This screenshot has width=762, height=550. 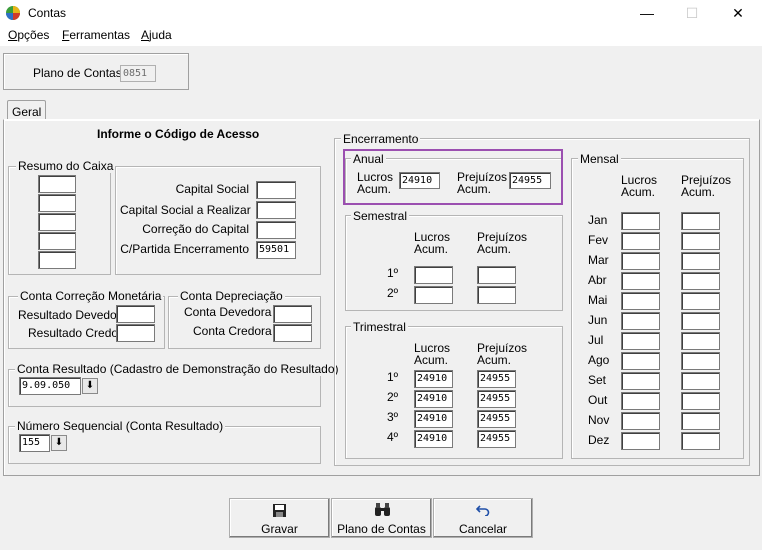 What do you see at coordinates (276, 210) in the screenshot?
I see `capital-realizar-field` at bounding box center [276, 210].